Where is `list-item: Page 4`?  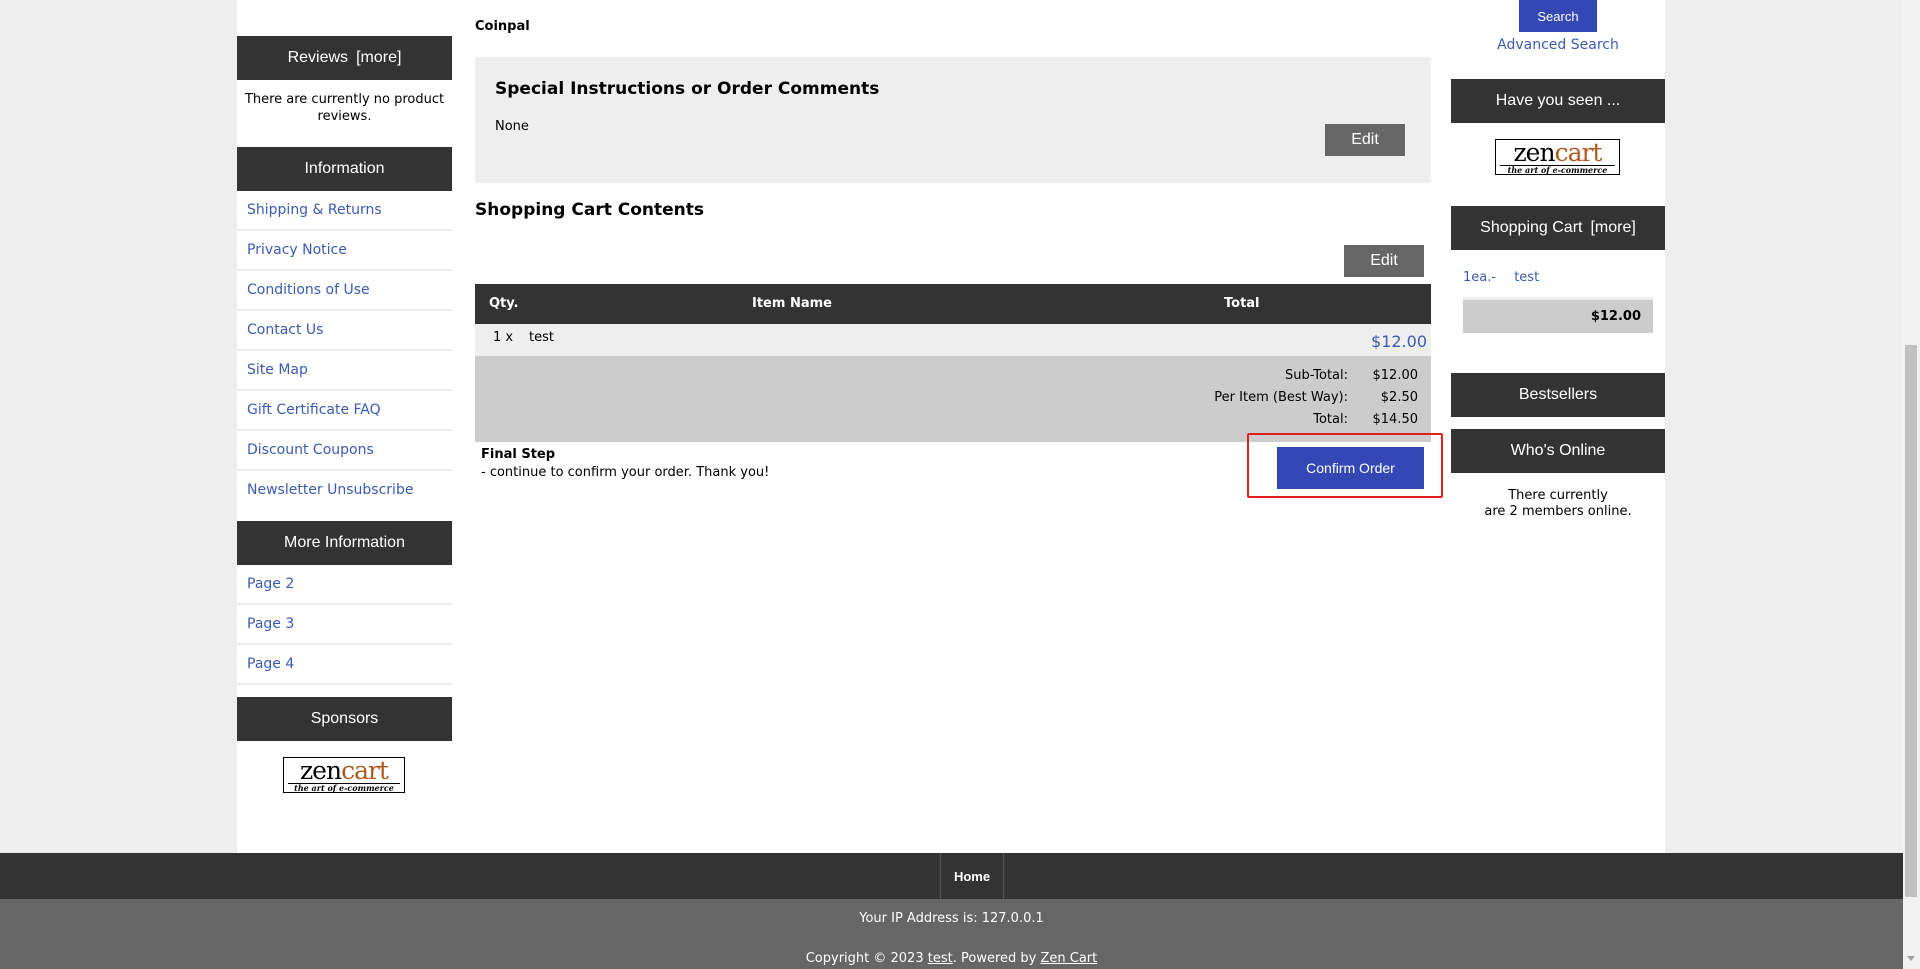 list-item: Page 4 is located at coordinates (344, 665).